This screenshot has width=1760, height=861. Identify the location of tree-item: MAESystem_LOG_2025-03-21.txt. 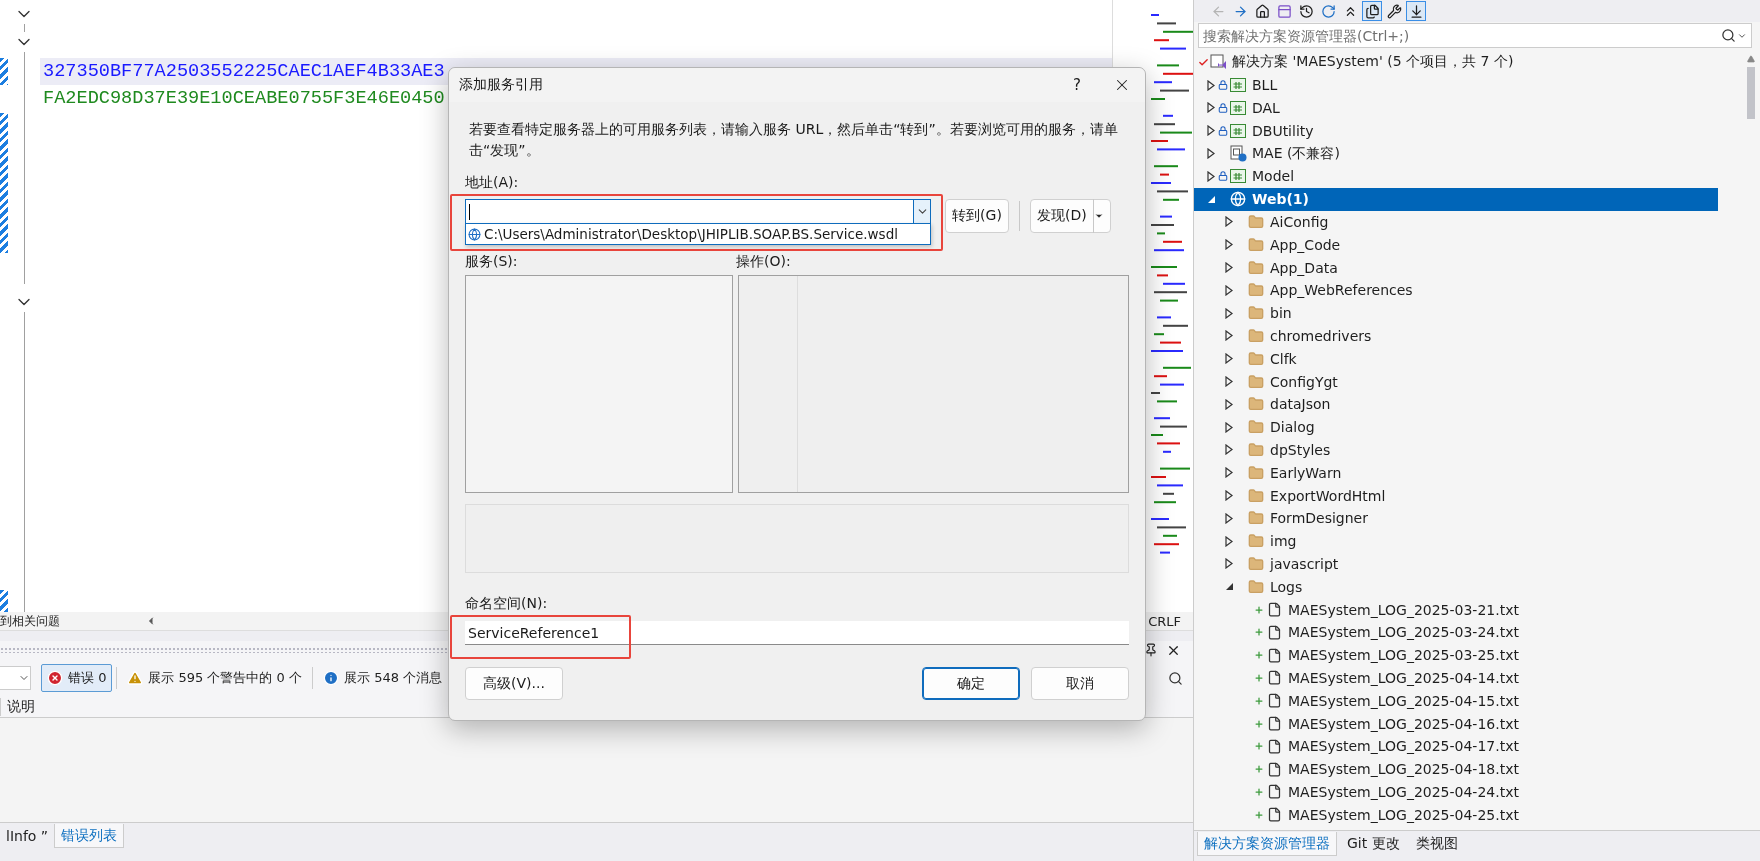
(1456, 609).